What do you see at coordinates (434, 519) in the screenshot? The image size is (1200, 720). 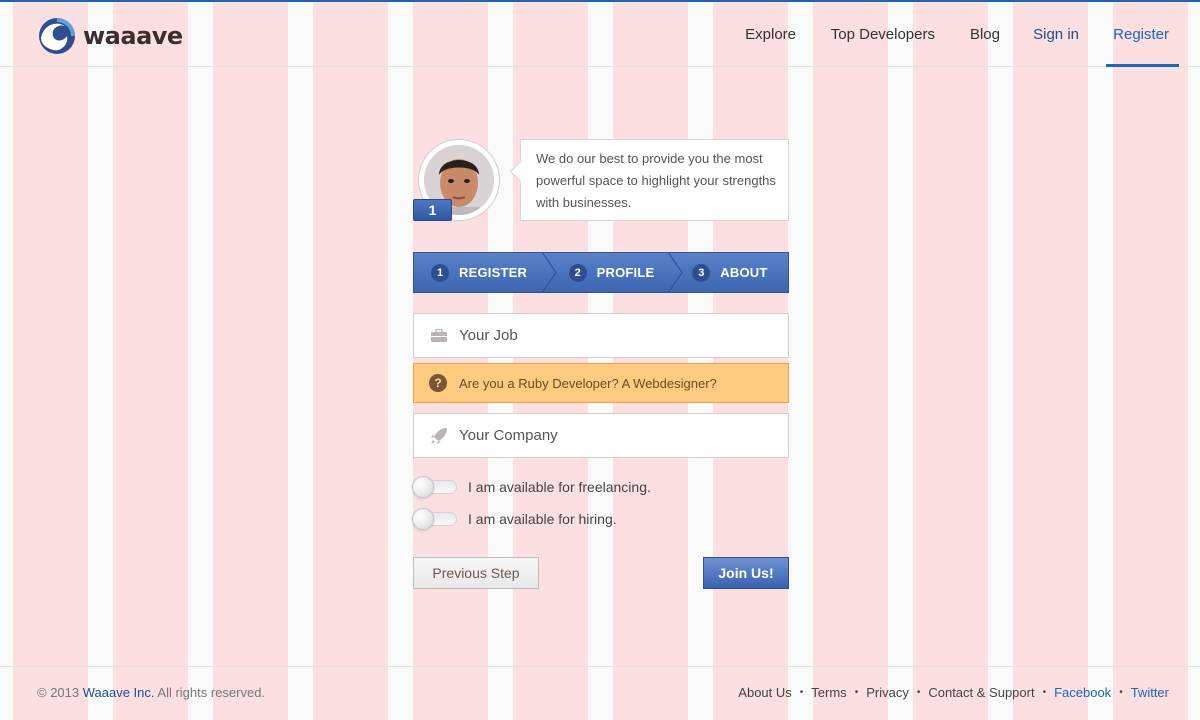 I see `hiring-toggle` at bounding box center [434, 519].